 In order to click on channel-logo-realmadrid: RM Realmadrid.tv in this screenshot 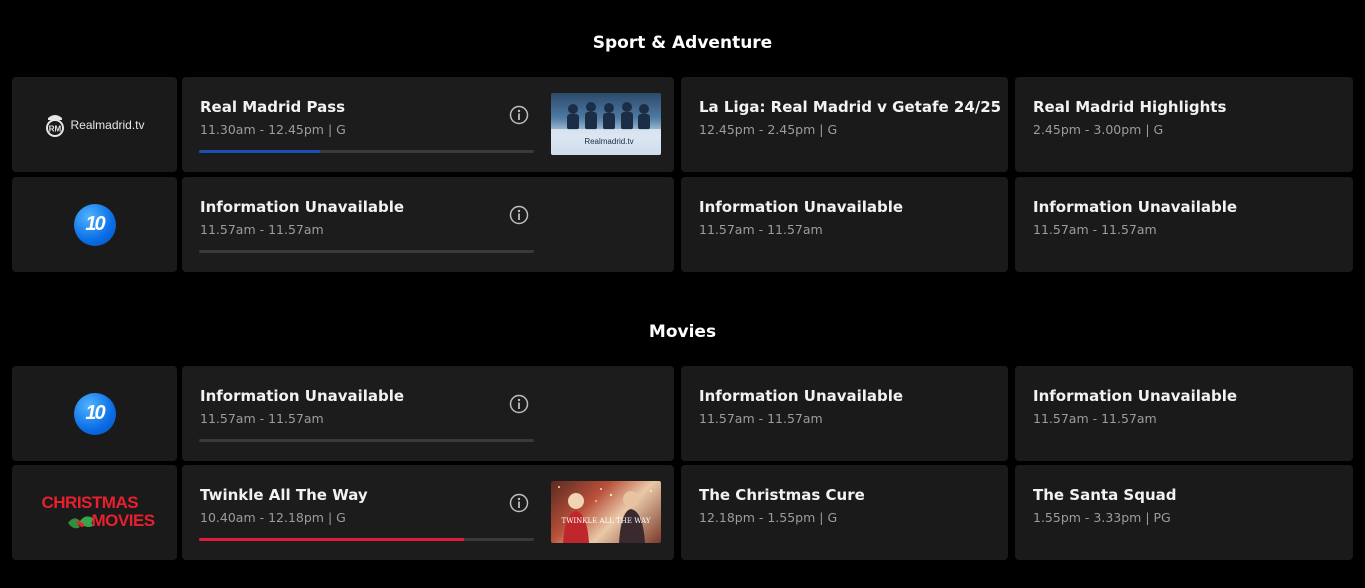, I will do `click(94, 124)`.